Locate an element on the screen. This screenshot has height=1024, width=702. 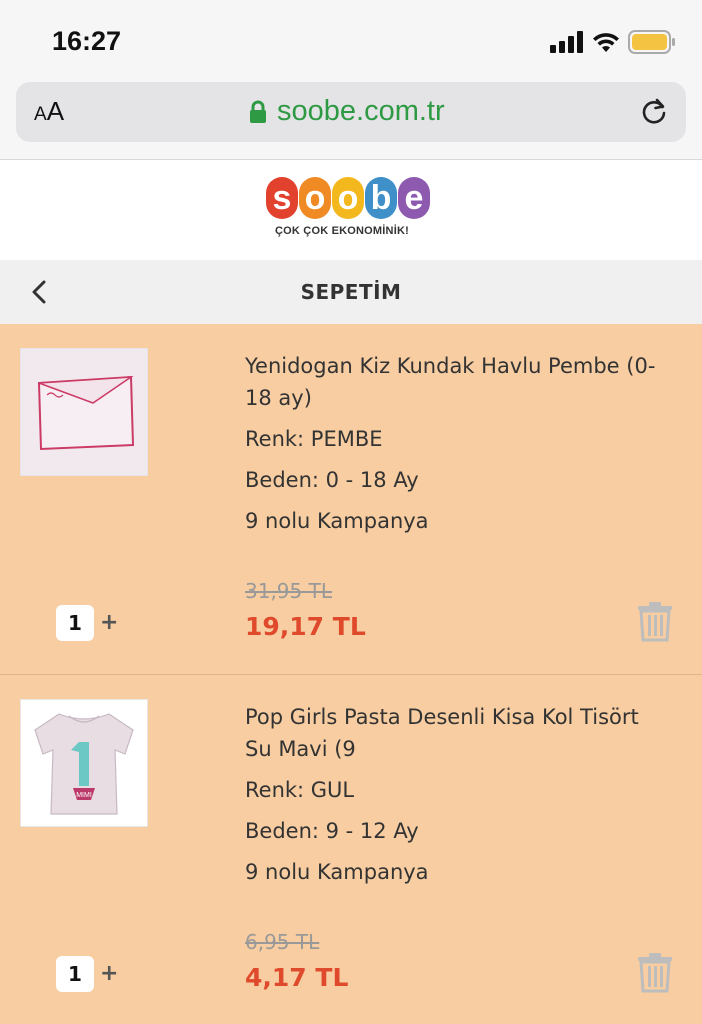
product-size: Beden: 9 - 12 Ay is located at coordinates (332, 831).